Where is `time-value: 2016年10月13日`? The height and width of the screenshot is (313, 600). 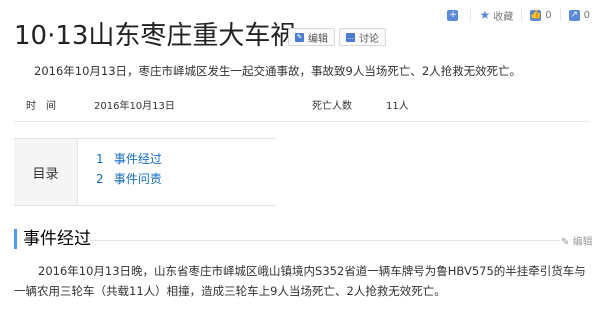 time-value: 2016年10月13日 is located at coordinates (134, 106).